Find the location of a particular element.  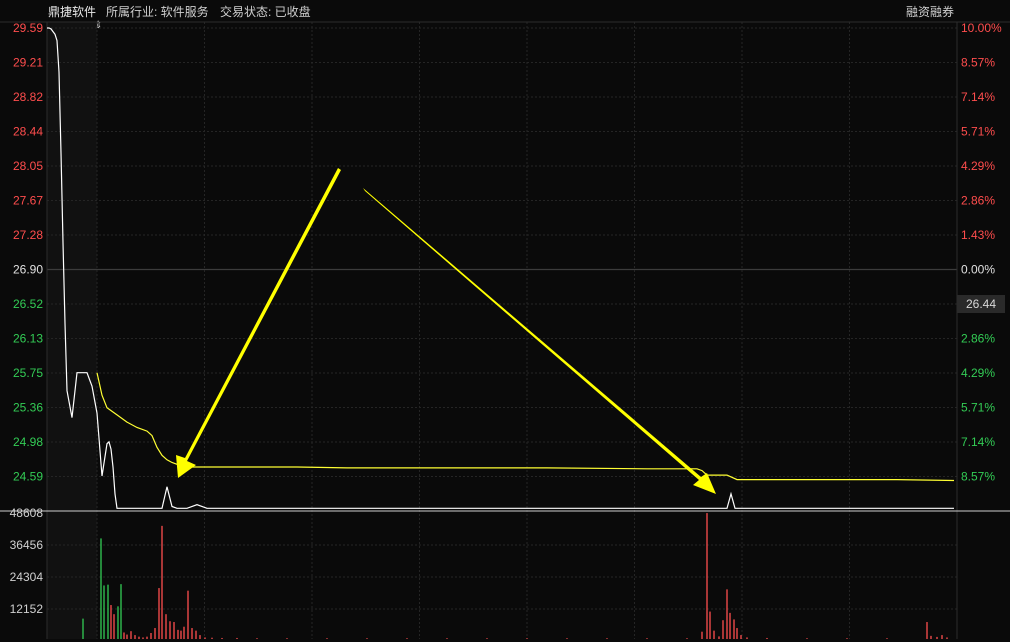

percent-tick-label: 0.00% is located at coordinates (978, 270).